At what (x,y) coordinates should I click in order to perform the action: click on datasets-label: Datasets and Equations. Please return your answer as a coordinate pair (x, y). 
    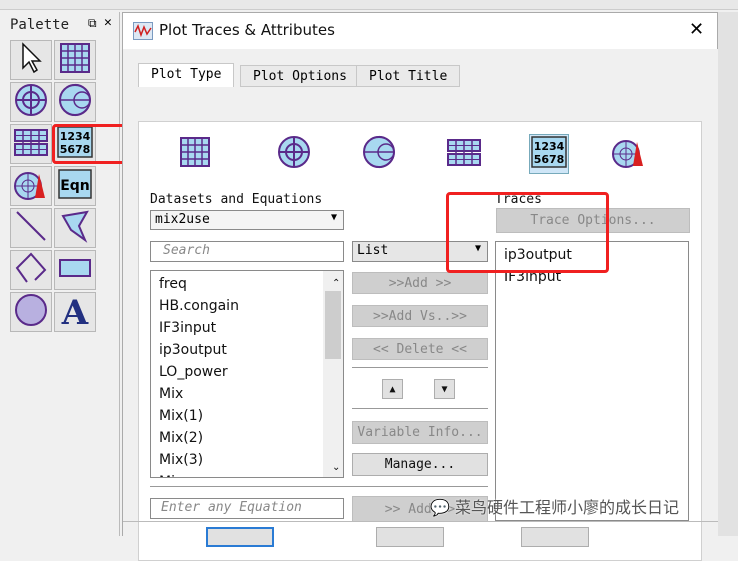
    Looking at the image, I should click on (236, 199).